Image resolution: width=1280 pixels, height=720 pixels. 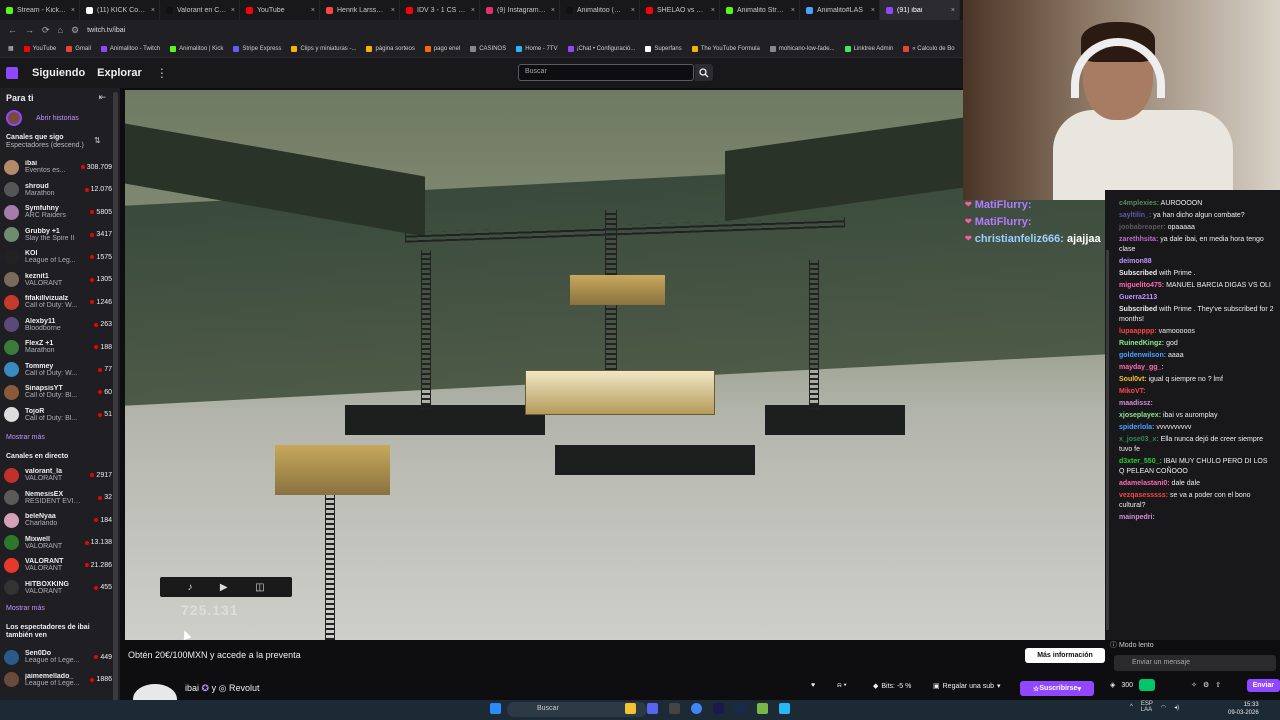 What do you see at coordinates (1133, 379) in the screenshot?
I see `chat-username: Soul0vt:` at bounding box center [1133, 379].